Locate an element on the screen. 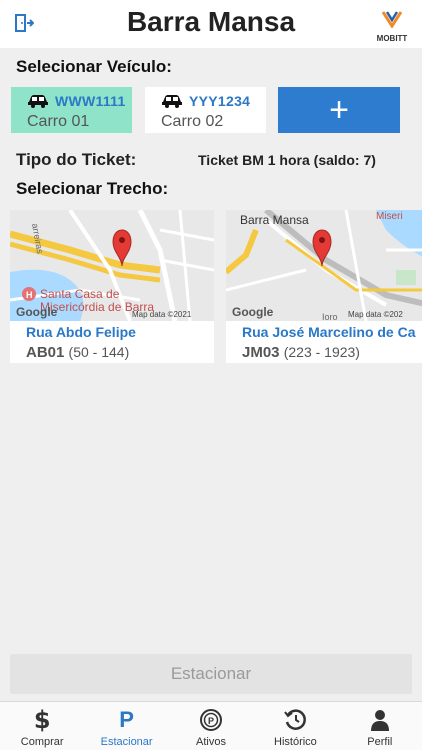 This screenshot has width=422, height=750. stretch-code-line: JM03 (223 - 1923) is located at coordinates (301, 352).